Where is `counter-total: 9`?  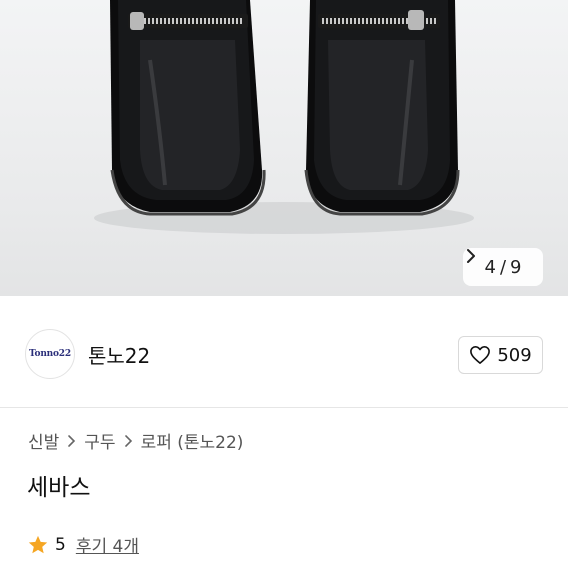
counter-total: 9 is located at coordinates (516, 267).